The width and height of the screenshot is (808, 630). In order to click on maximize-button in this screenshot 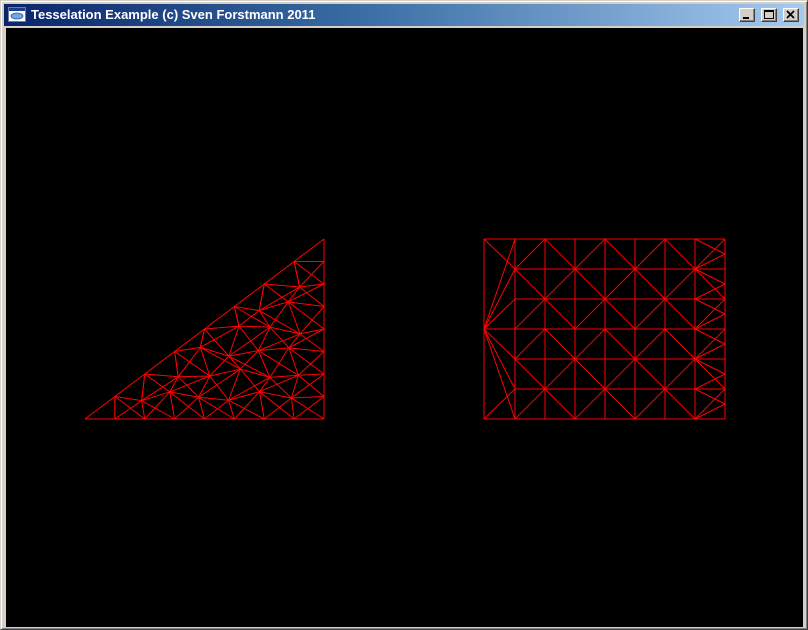, I will do `click(769, 15)`.